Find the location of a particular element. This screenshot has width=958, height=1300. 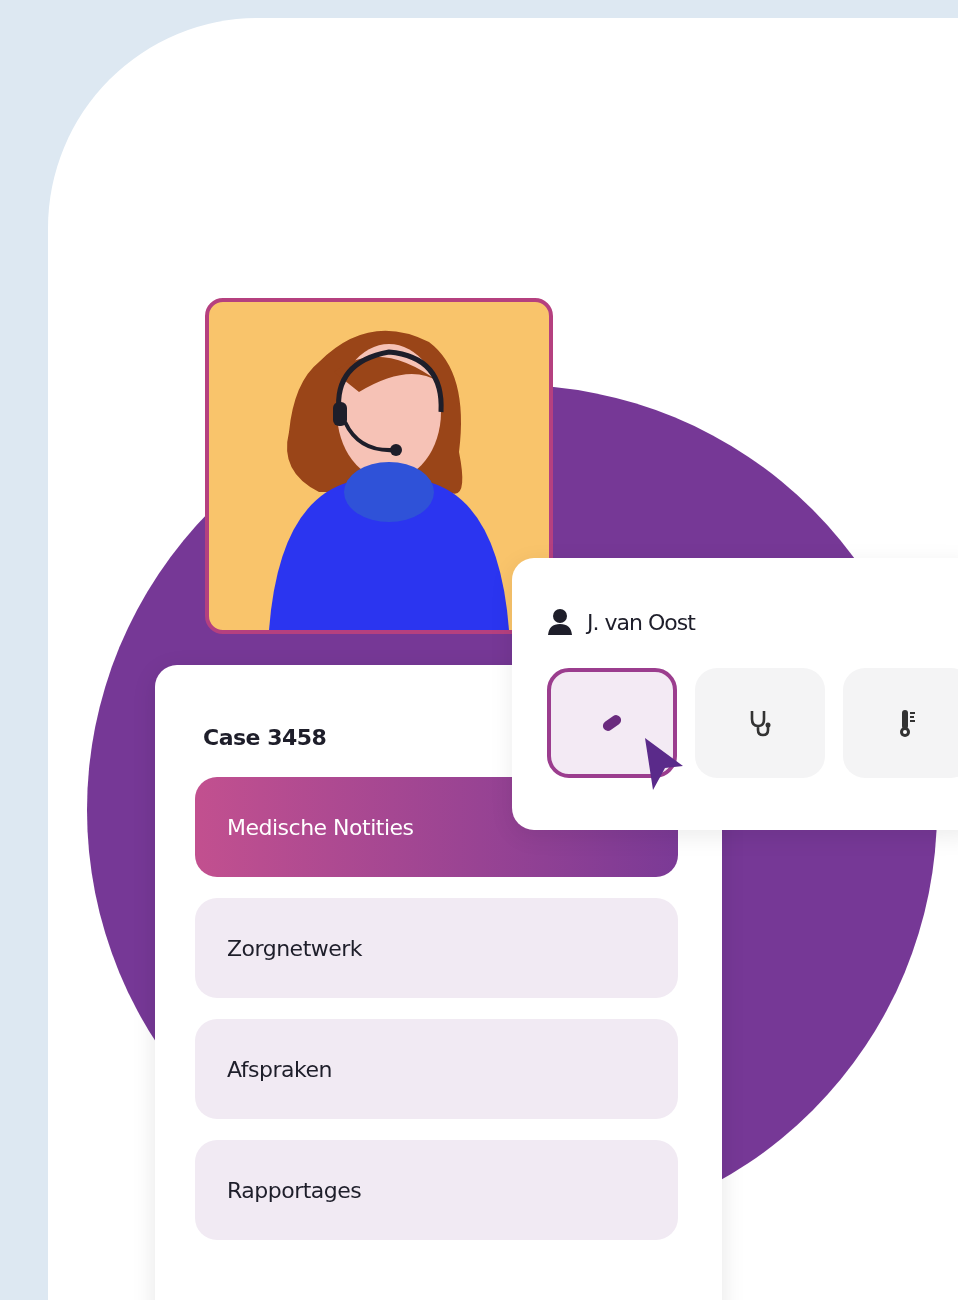

person-icon is located at coordinates (560, 622).